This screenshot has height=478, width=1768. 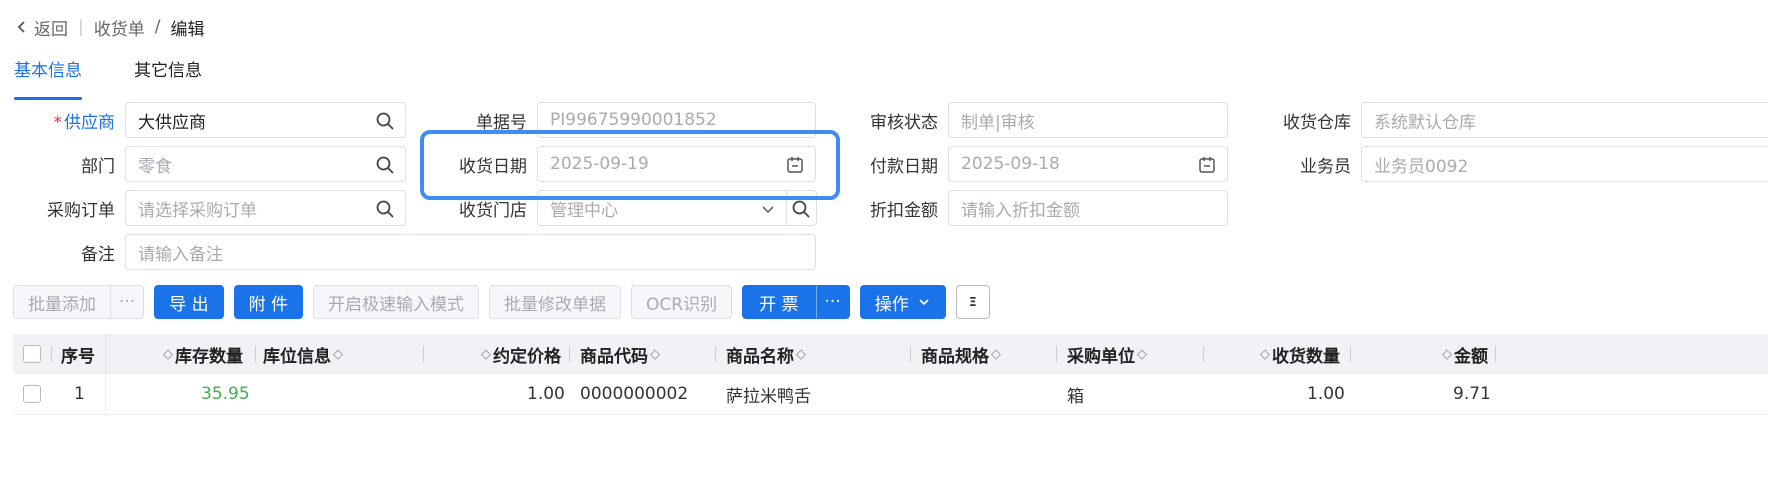 I want to click on header-spec: 商品规格 ◇, so click(x=962, y=354).